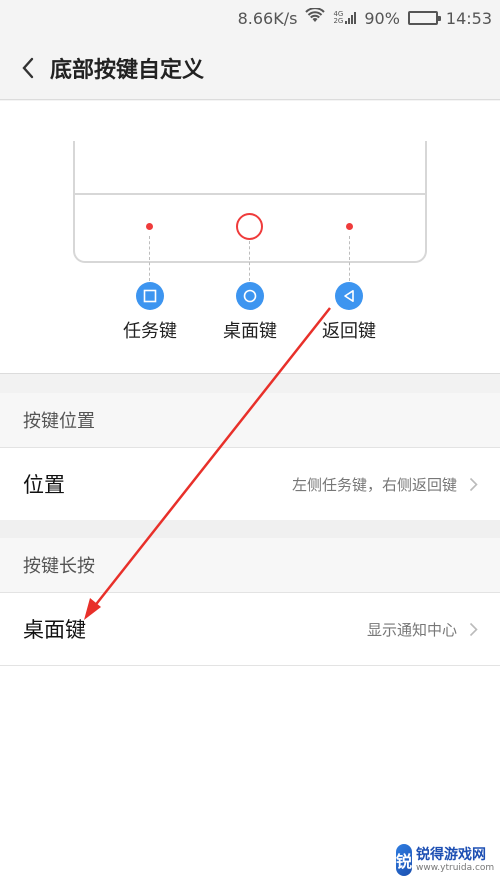 This screenshot has width=500, height=889. What do you see at coordinates (250, 194) in the screenshot?
I see `device-divider` at bounding box center [250, 194].